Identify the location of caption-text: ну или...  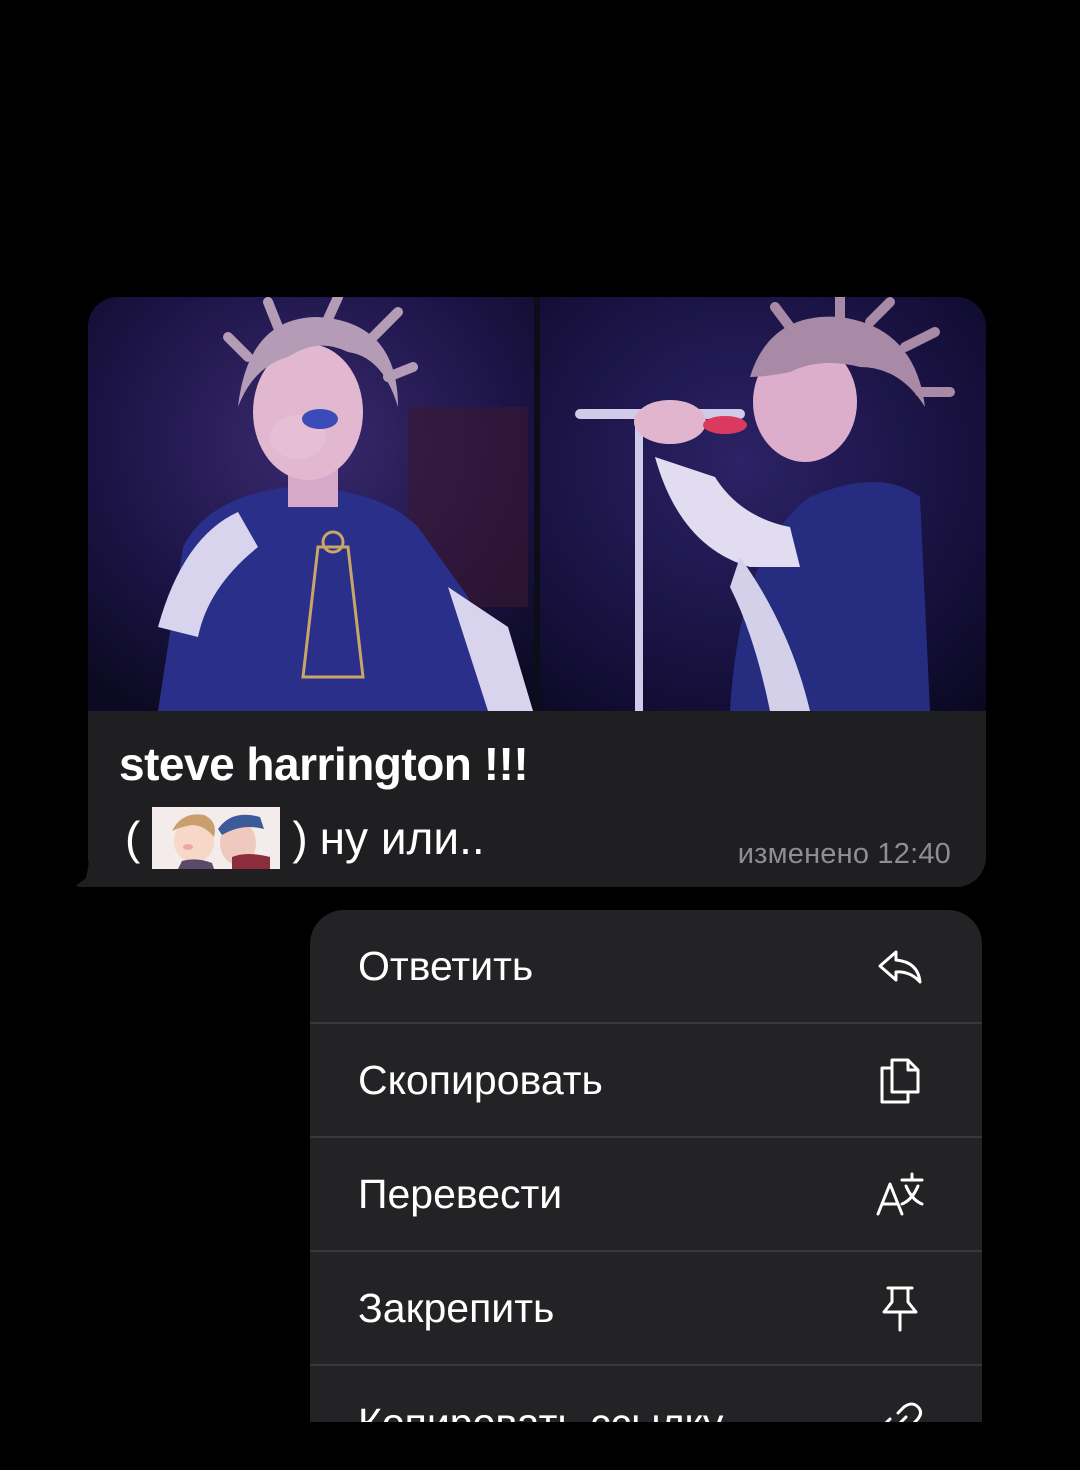
(402, 838).